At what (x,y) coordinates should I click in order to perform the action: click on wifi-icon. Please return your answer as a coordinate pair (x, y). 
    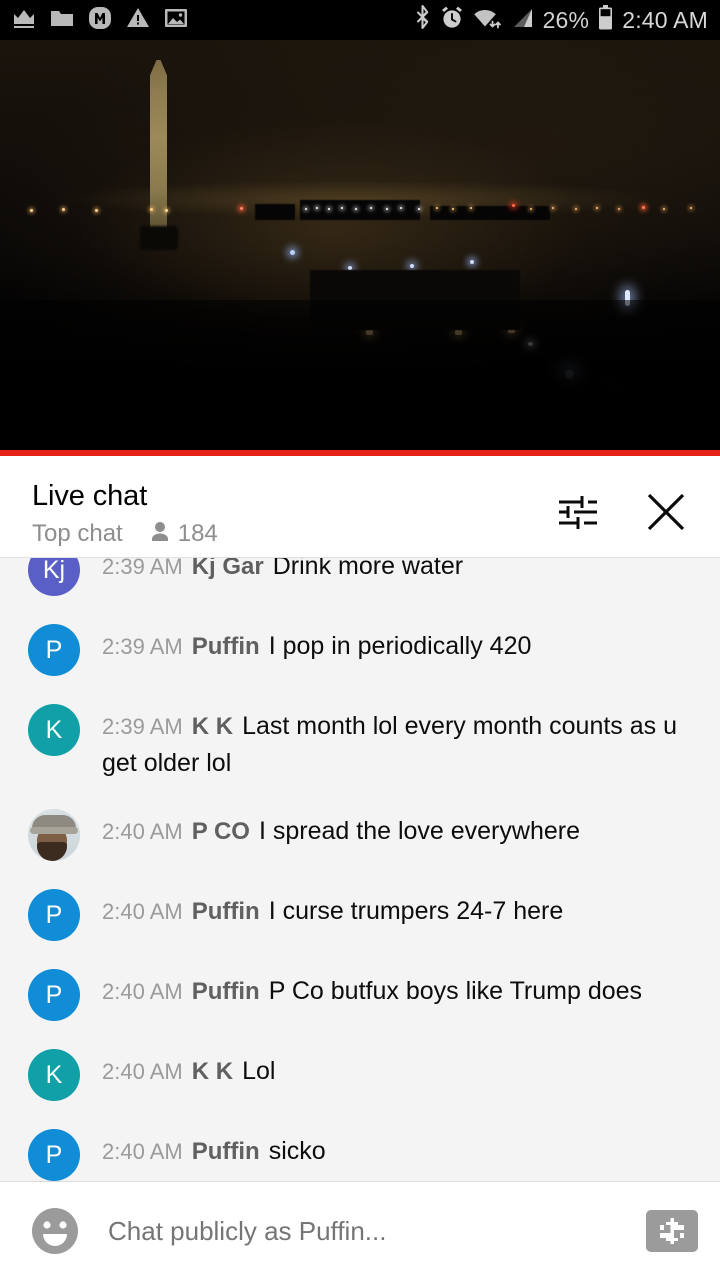
    Looking at the image, I should click on (487, 20).